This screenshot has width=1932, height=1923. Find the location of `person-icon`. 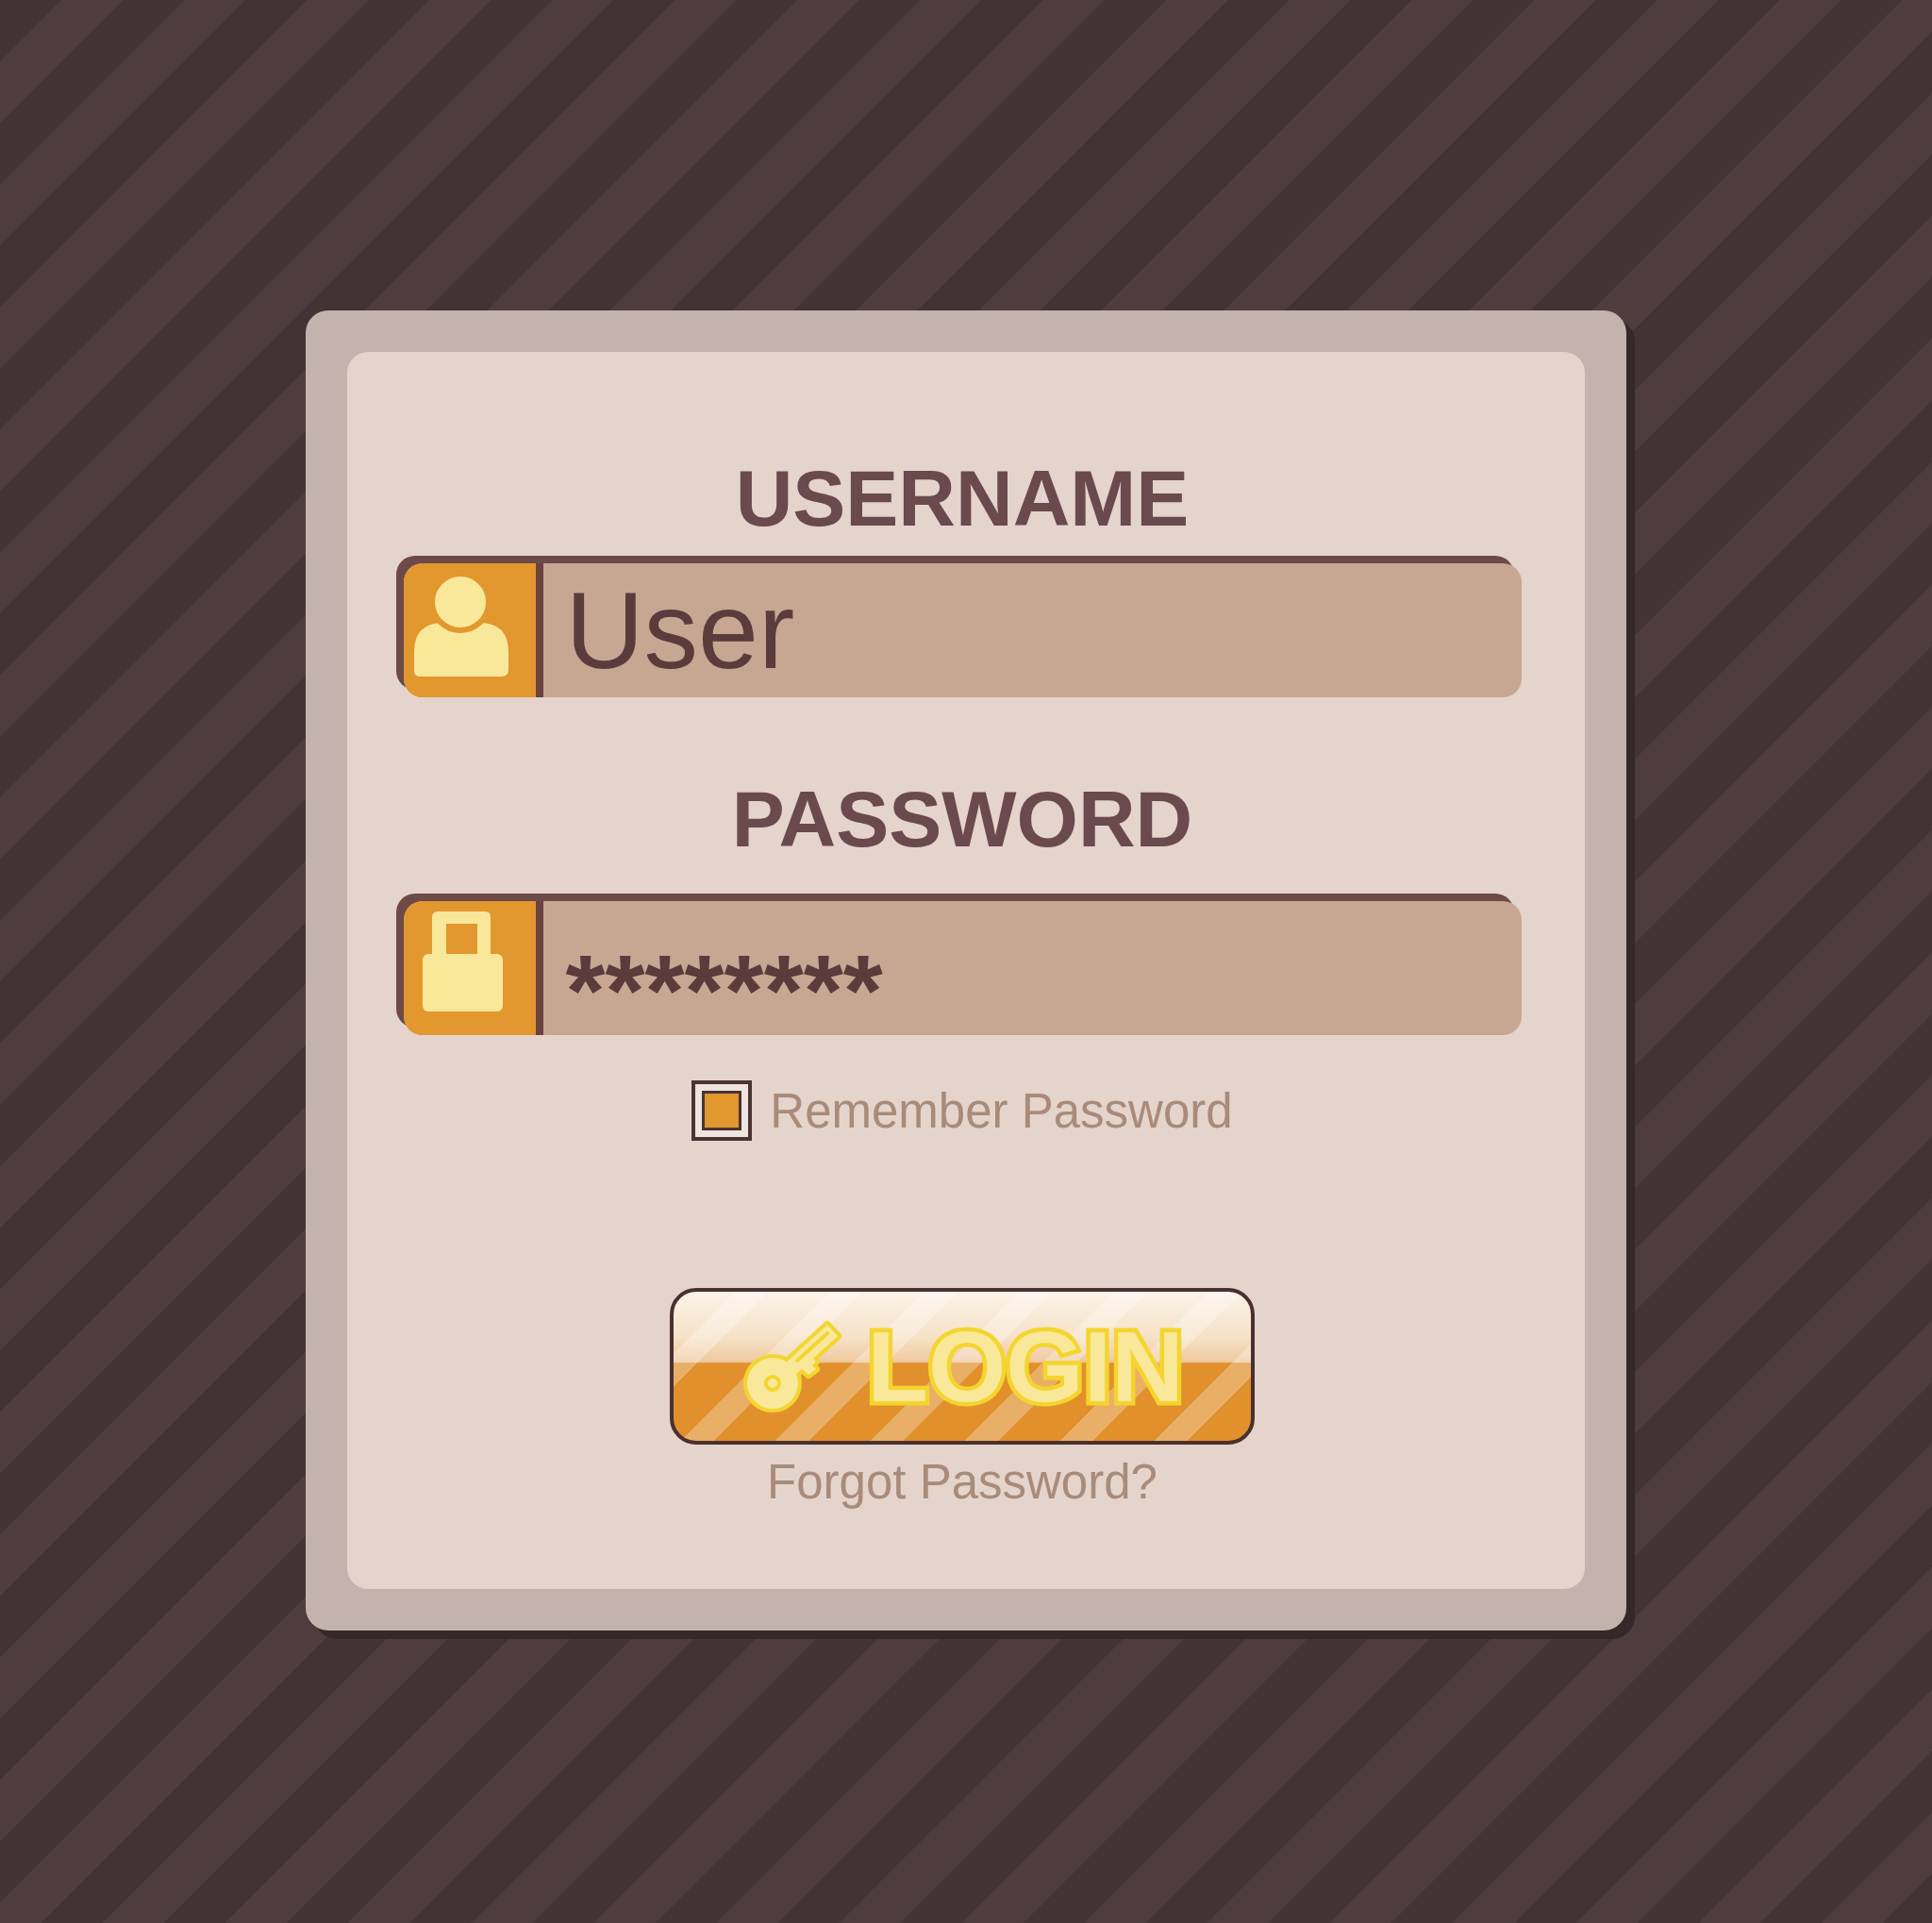

person-icon is located at coordinates (470, 630).